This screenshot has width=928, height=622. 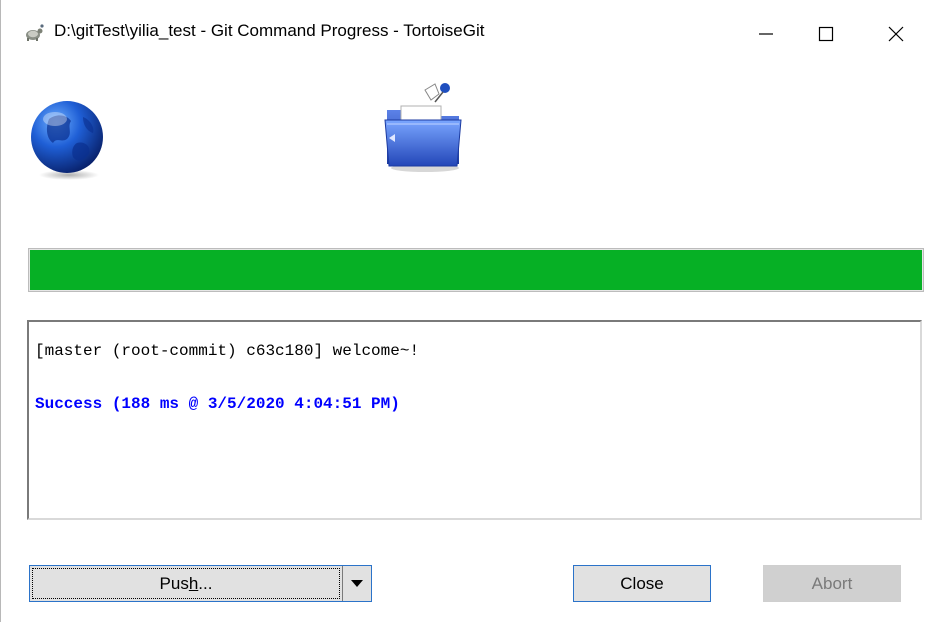 What do you see at coordinates (67, 140) in the screenshot?
I see `globe-icon` at bounding box center [67, 140].